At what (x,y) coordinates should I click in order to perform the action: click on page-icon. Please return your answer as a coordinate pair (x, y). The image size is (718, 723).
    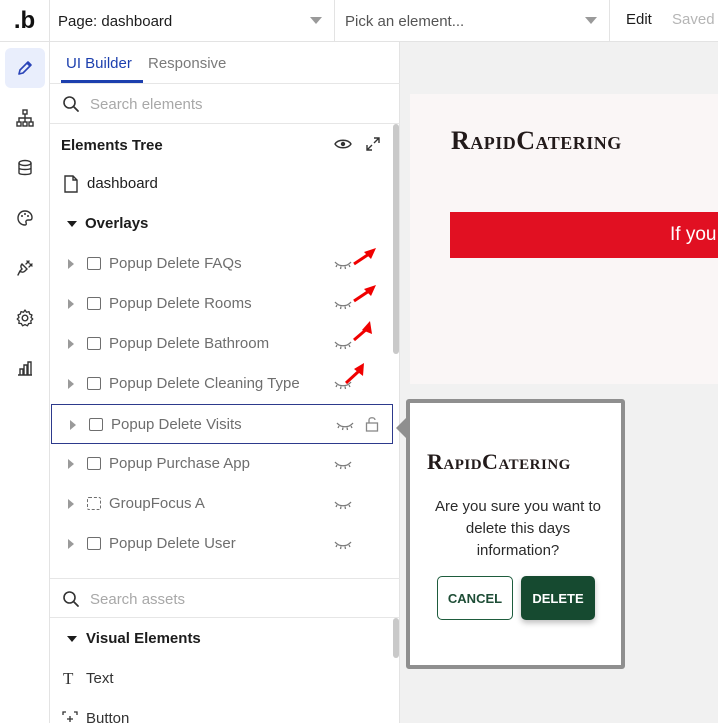
    Looking at the image, I should click on (71, 184).